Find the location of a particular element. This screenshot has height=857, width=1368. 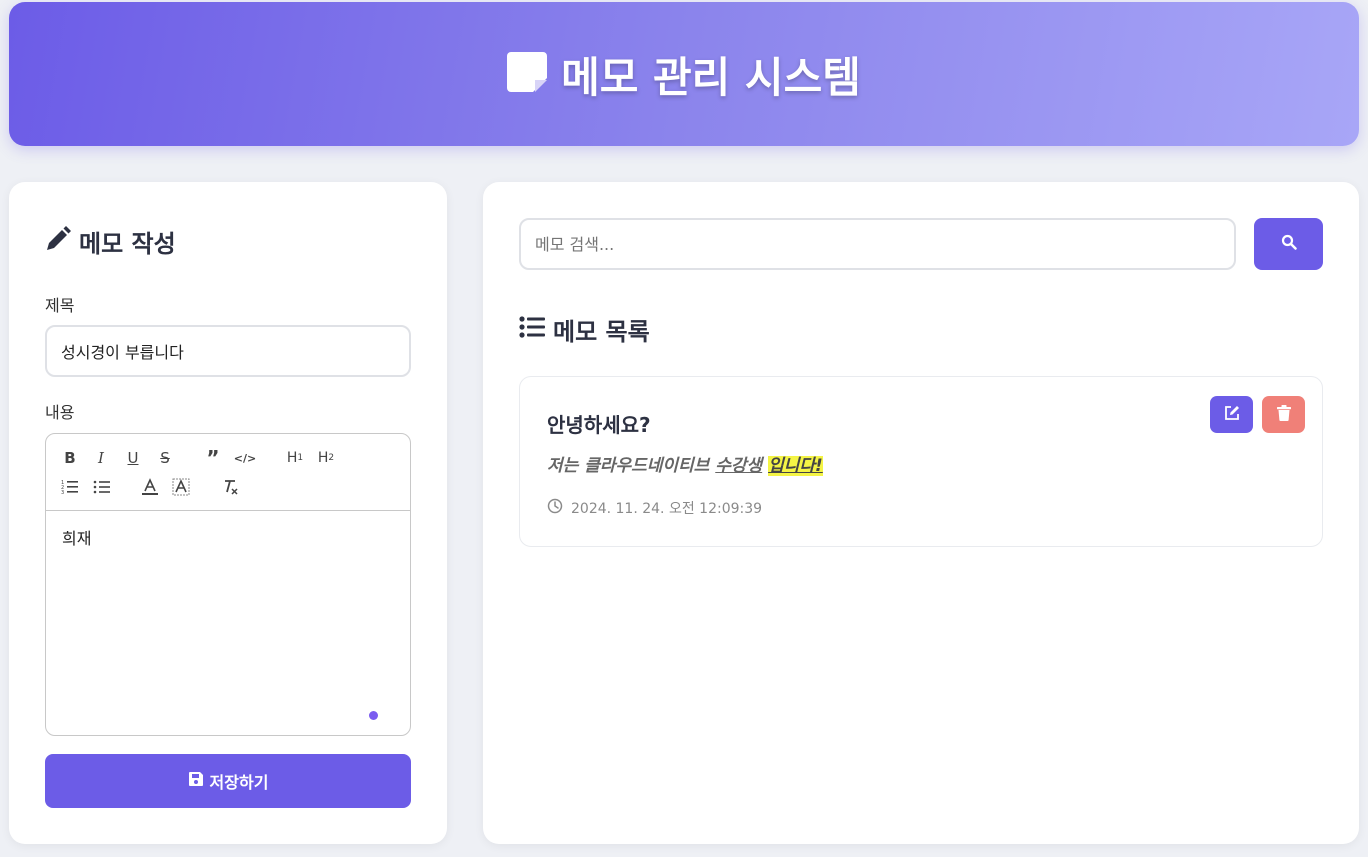

sticky-note-icon is located at coordinates (527, 74).